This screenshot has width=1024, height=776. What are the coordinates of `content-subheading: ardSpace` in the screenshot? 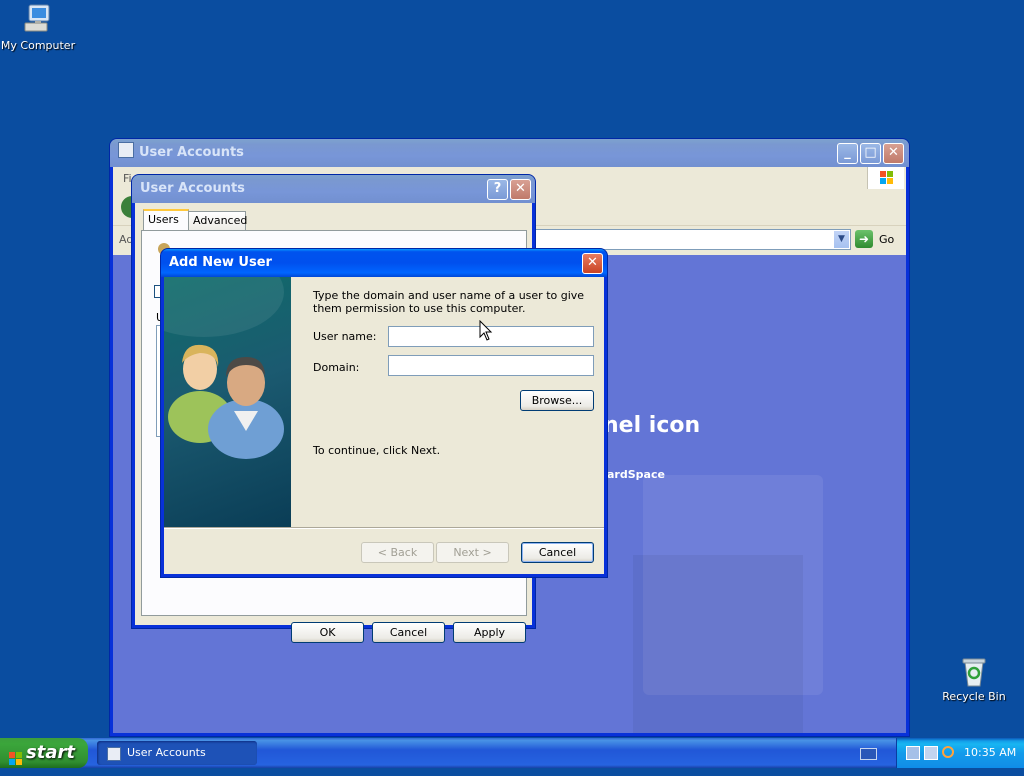 It's located at (636, 474).